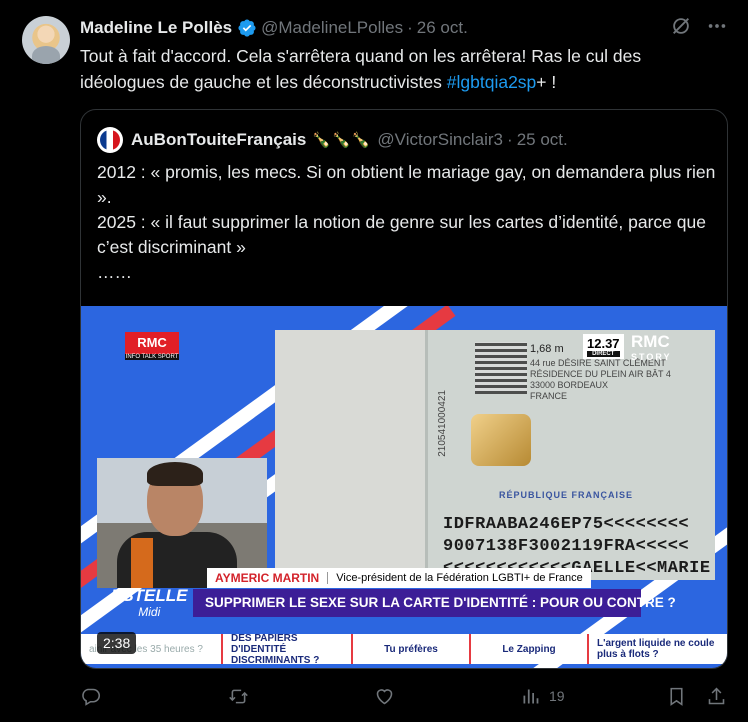 This screenshot has height=722, width=748. I want to click on channel-sub: STORY, so click(651, 357).